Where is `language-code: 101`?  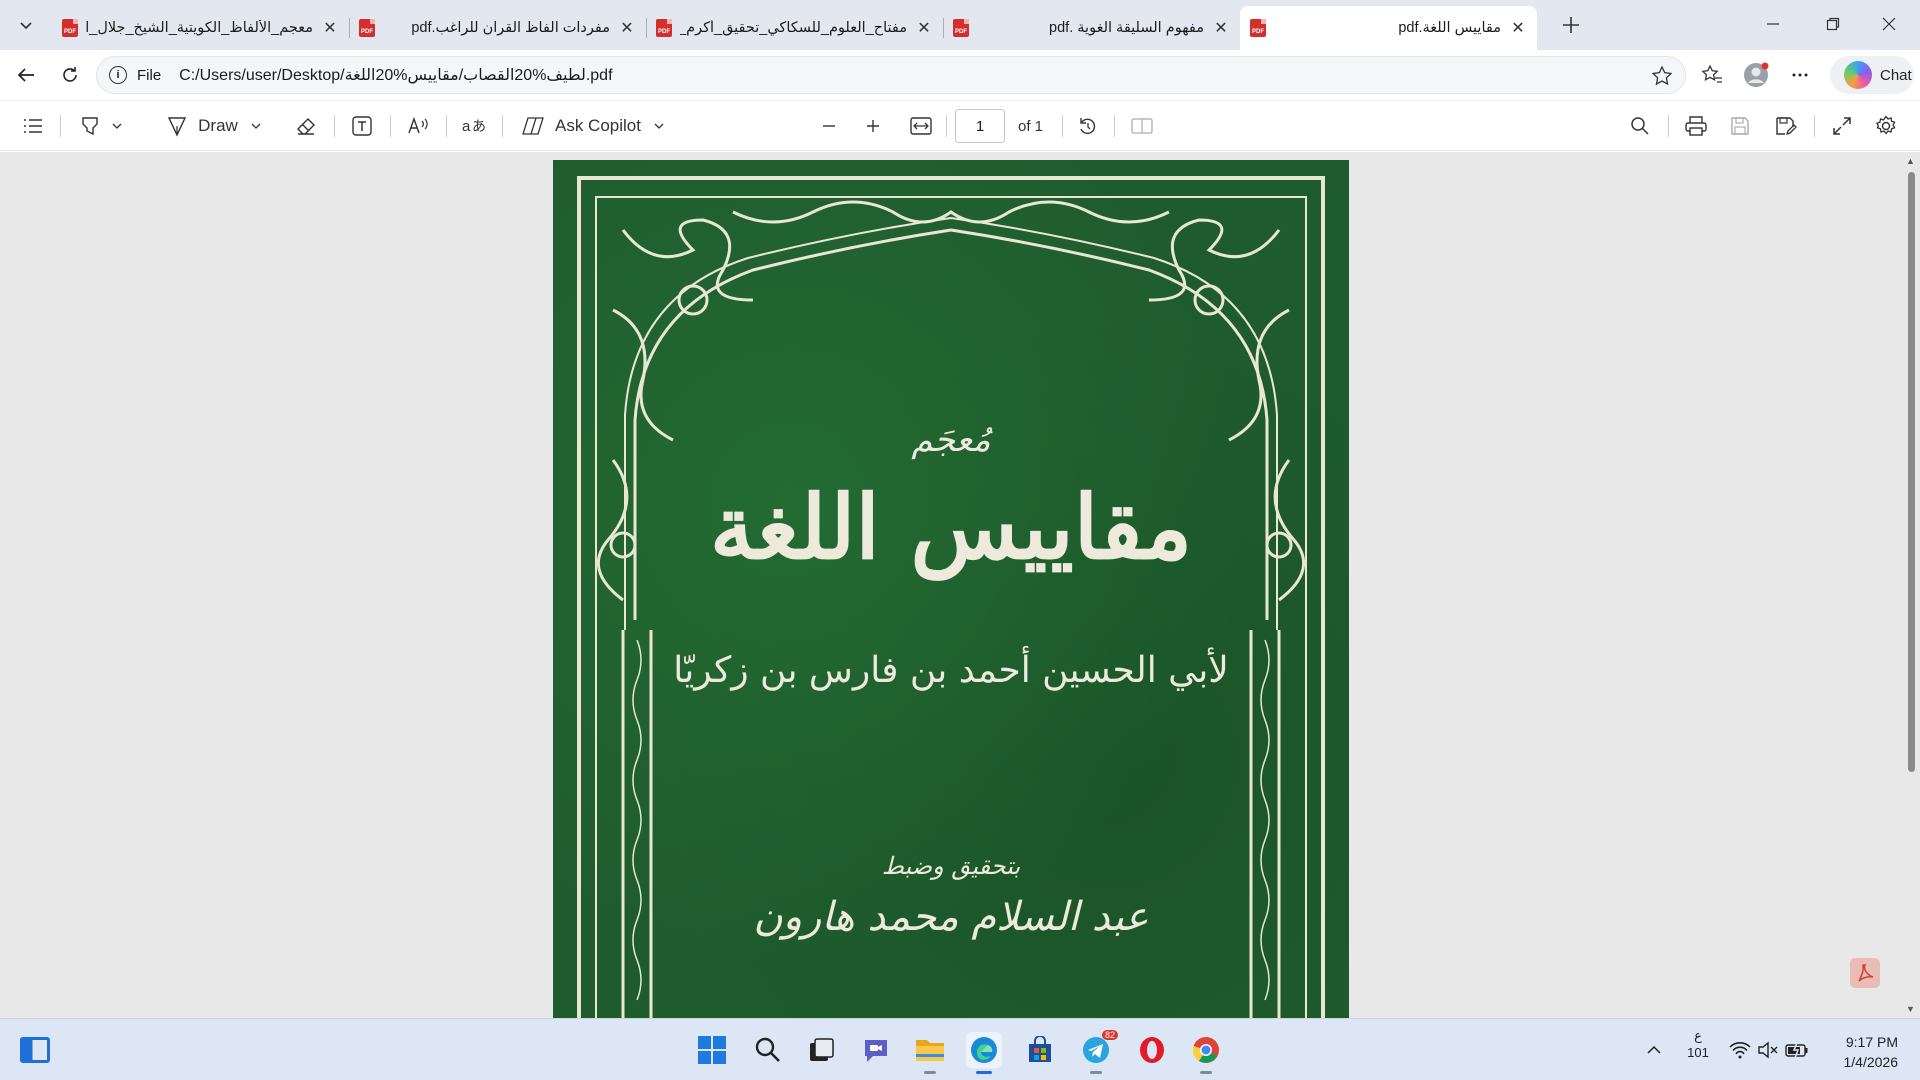 language-code: 101 is located at coordinates (1698, 1052).